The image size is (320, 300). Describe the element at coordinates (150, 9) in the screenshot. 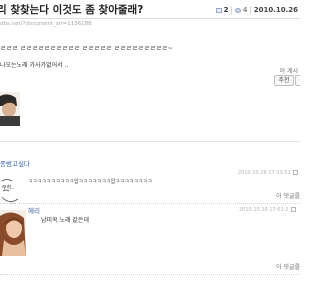

I see `post-header: 리 찾찾는다 이것도 좀 찾아줄래? 2 | 4 | 2010.10.26` at that location.